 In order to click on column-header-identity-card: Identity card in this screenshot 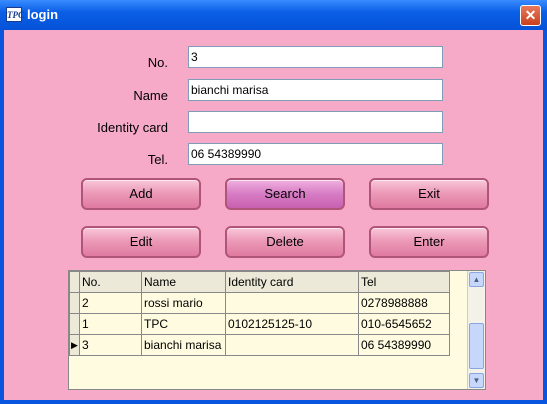, I will do `click(292, 282)`.